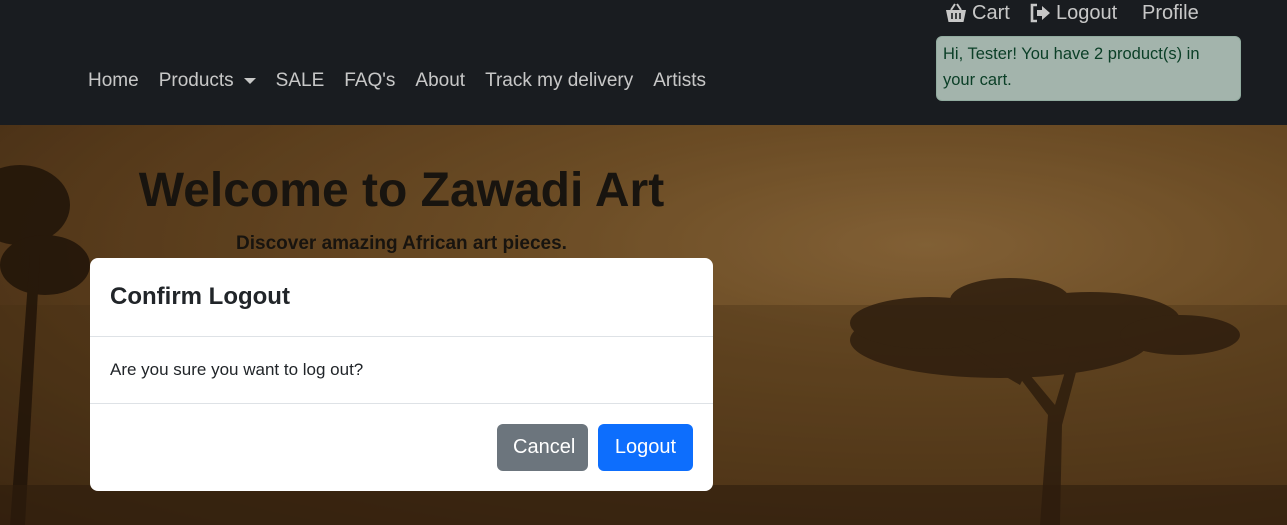 The height and width of the screenshot is (525, 1287). I want to click on modal-footer: Cancel Logout, so click(401, 447).